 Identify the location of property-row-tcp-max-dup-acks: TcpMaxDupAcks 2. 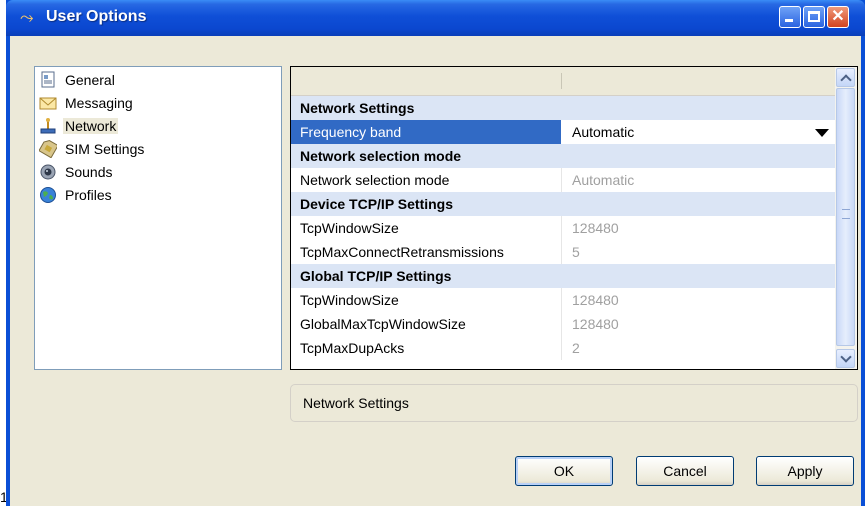
(563, 348).